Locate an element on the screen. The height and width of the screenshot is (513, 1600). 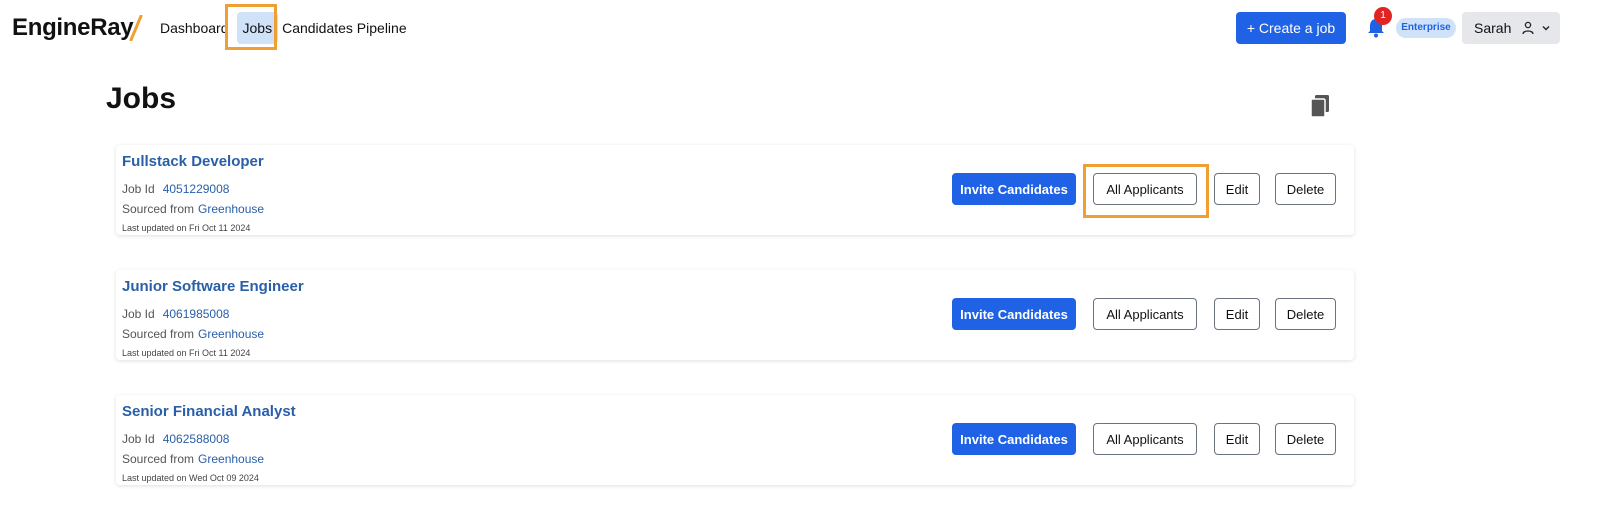
logo-slash-icon is located at coordinates (136, 28).